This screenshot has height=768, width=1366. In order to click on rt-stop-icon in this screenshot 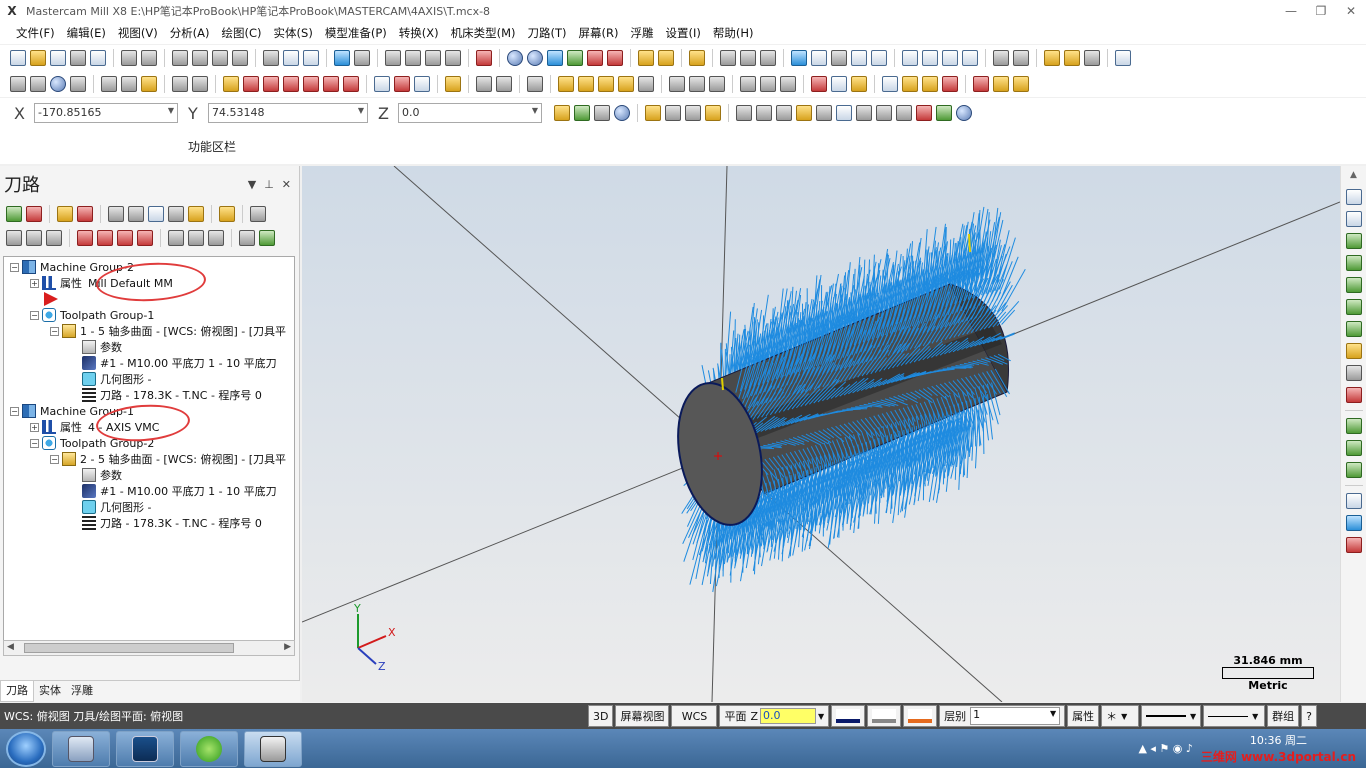, I will do `click(1353, 395)`.